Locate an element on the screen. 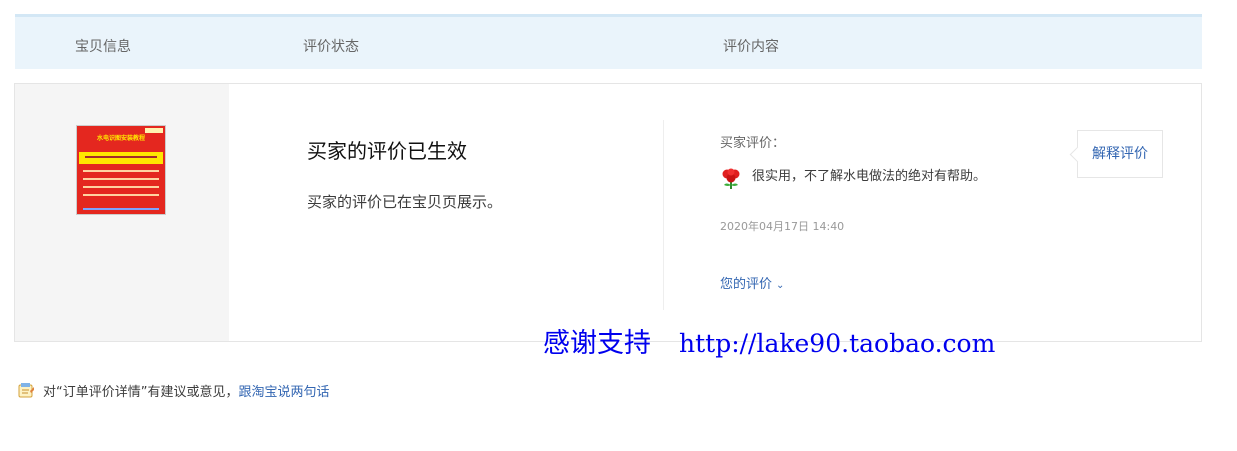 The image size is (1237, 451). header-item-info: 宝贝信息 is located at coordinates (103, 47).